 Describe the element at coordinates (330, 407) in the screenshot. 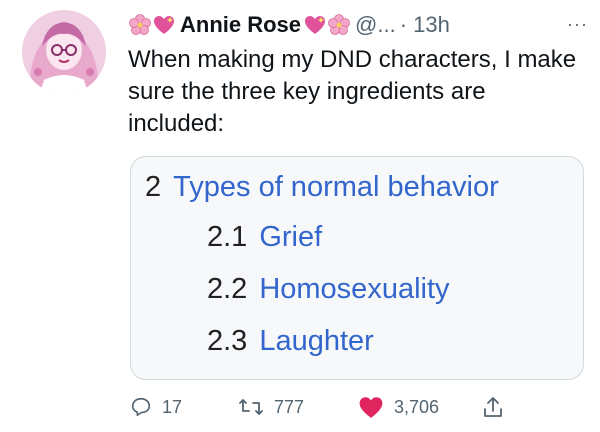

I see `tweet-actions: 17 777 3,706` at that location.